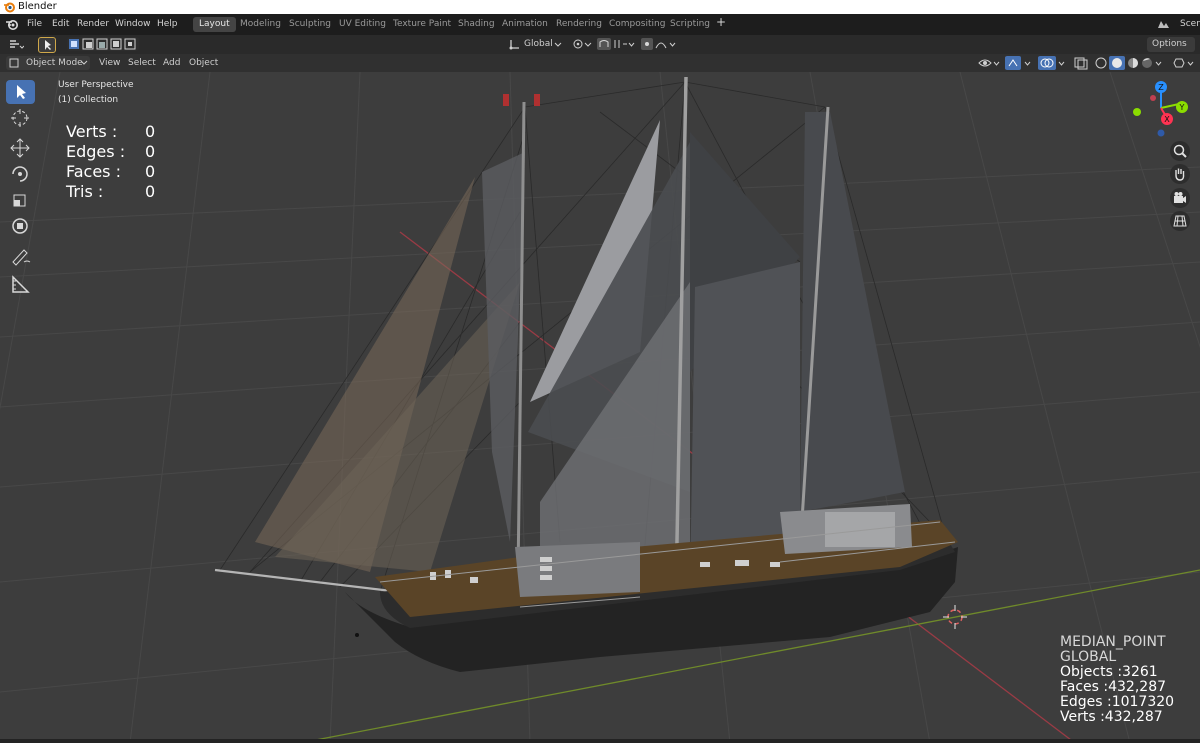 This screenshot has width=1200, height=743. Describe the element at coordinates (1161, 133) in the screenshot. I see `gizmo-neg-z` at that location.